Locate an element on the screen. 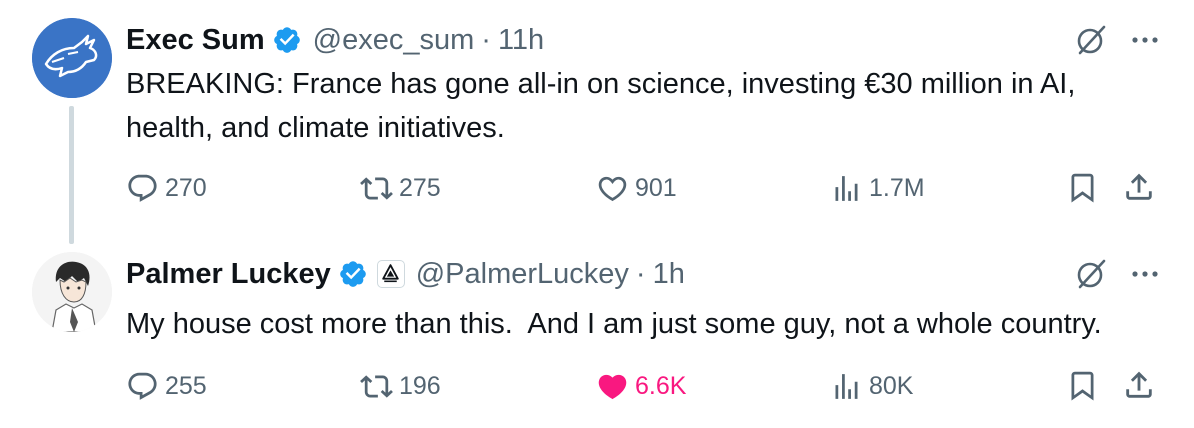 This screenshot has width=1194, height=428. like-button: 901 is located at coordinates (636, 188).